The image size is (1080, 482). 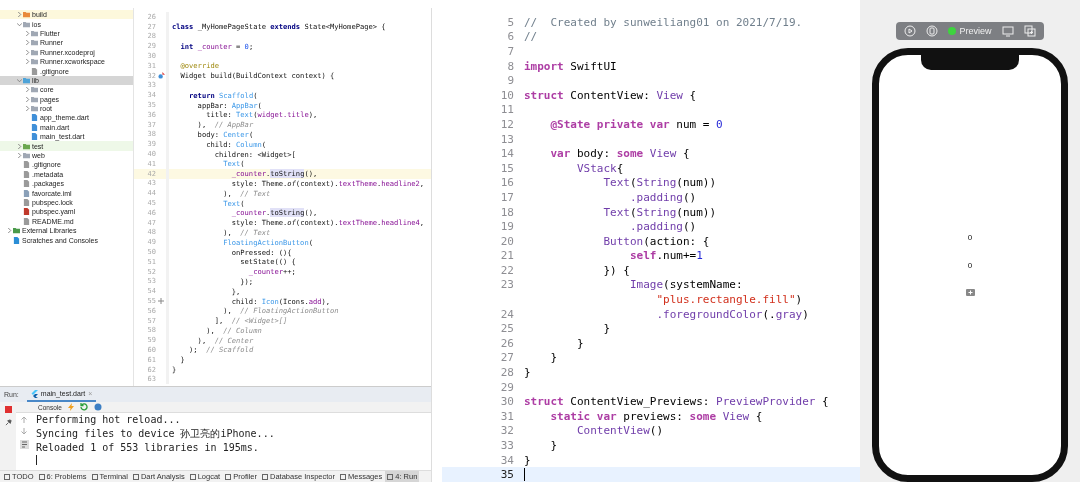 I want to click on play-icon, so click(x=910, y=30).